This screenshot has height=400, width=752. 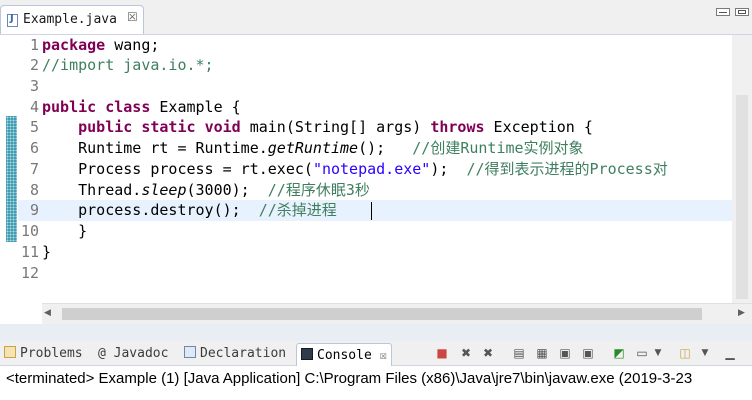 What do you see at coordinates (723, 12) in the screenshot?
I see `minimize-editor-icon` at bounding box center [723, 12].